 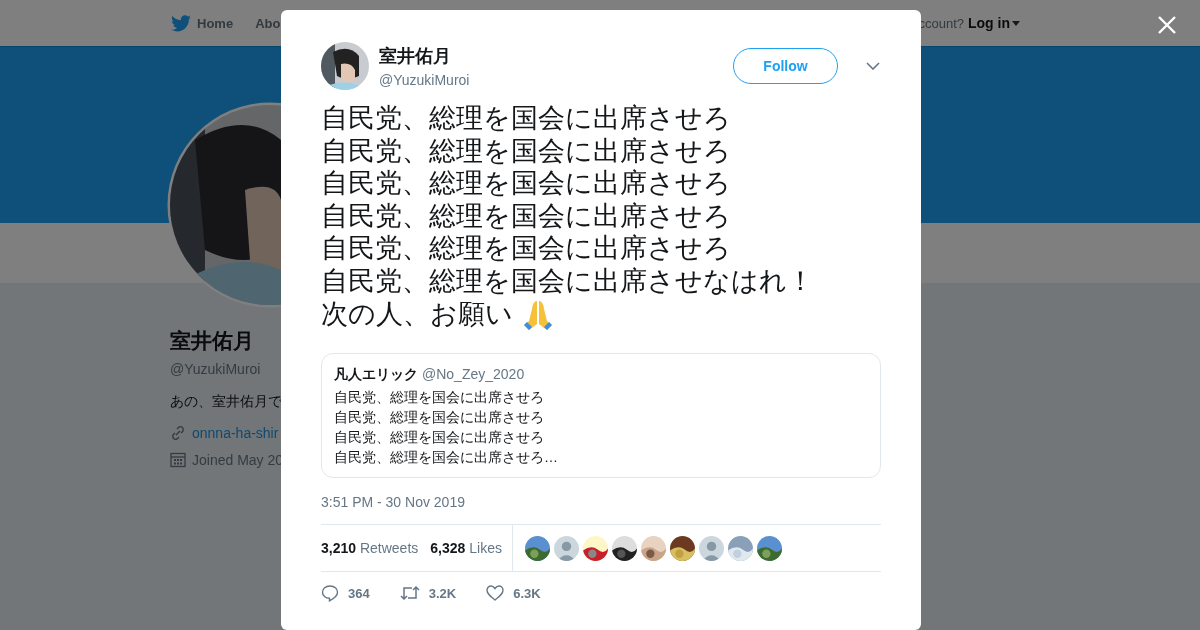 I want to click on tweet-text: 次の人、お願い, so click(x=417, y=314).